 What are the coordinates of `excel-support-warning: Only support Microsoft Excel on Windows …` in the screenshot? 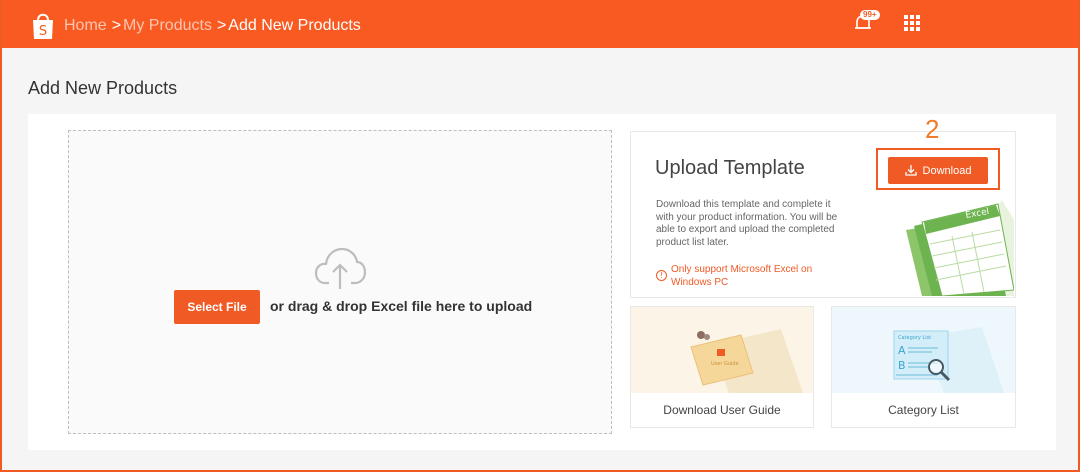 It's located at (742, 276).